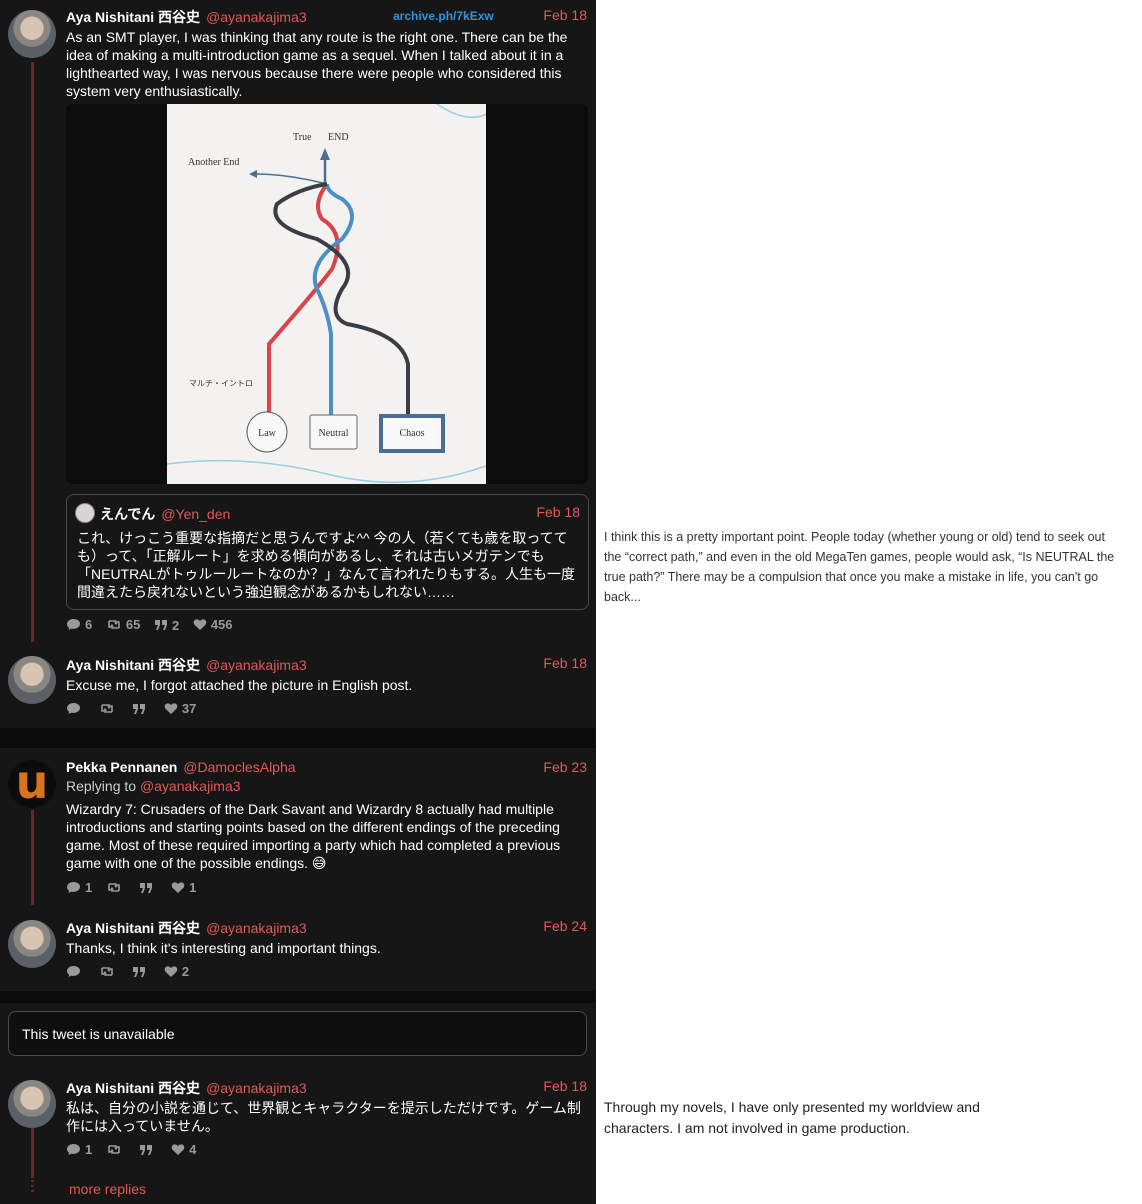  I want to click on author-handle: @DamoclesAlpha, so click(239, 767).